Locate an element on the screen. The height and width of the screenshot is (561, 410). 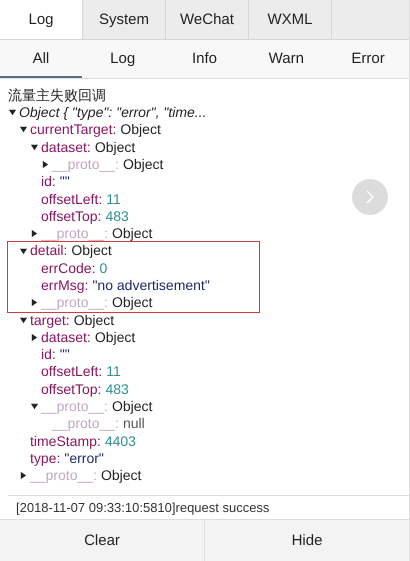
property-value: 4403 is located at coordinates (120, 441).